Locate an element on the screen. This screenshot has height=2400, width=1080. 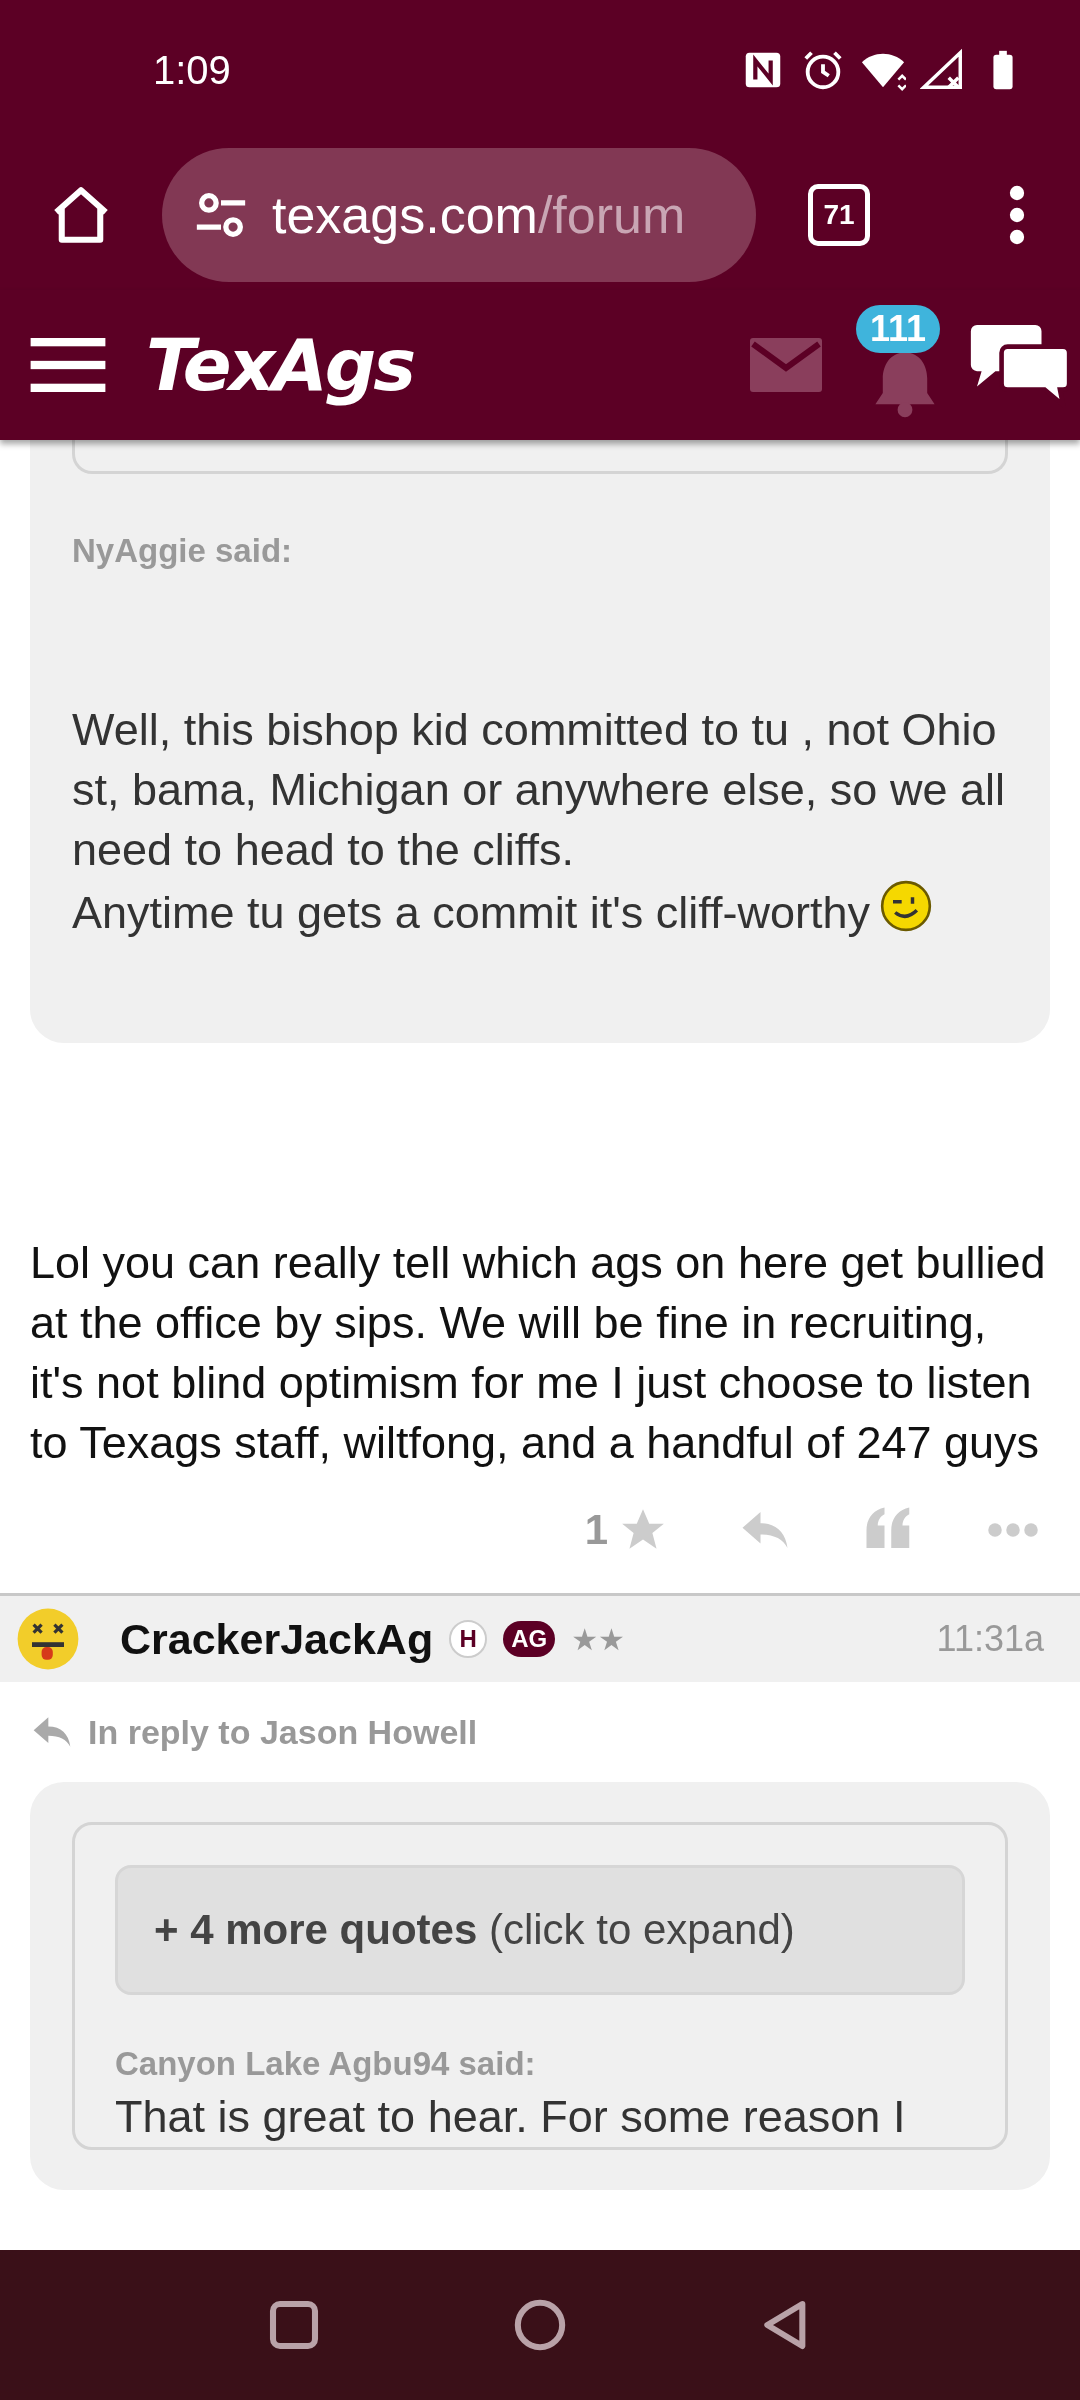
rank-stars: ★★ is located at coordinates (598, 1639).